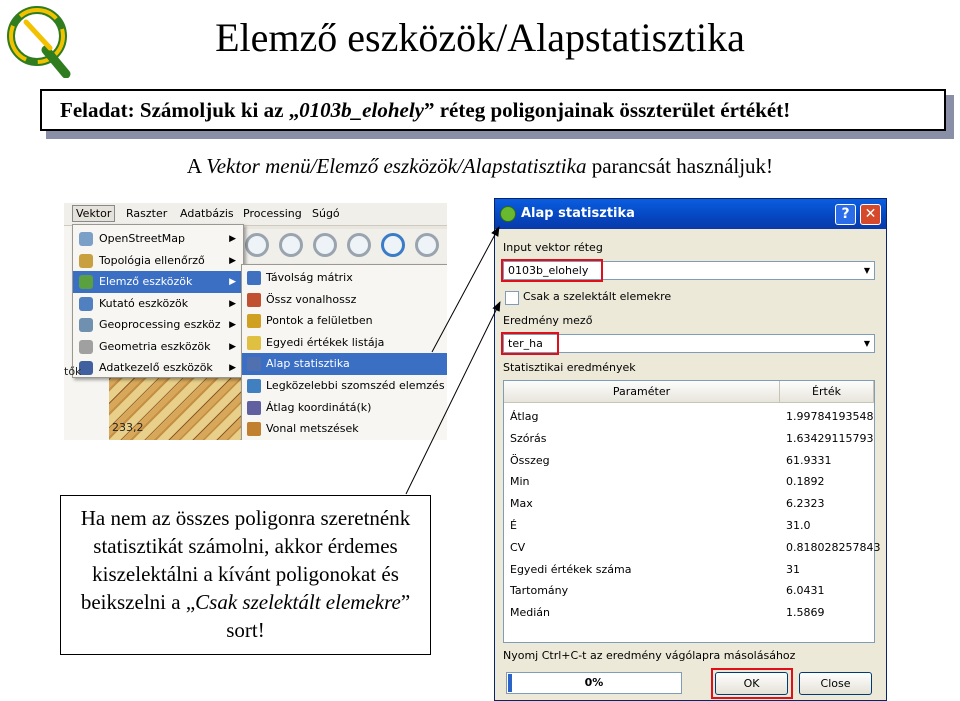 The image size is (960, 701). What do you see at coordinates (257, 245) in the screenshot?
I see `zoom-in-icon` at bounding box center [257, 245].